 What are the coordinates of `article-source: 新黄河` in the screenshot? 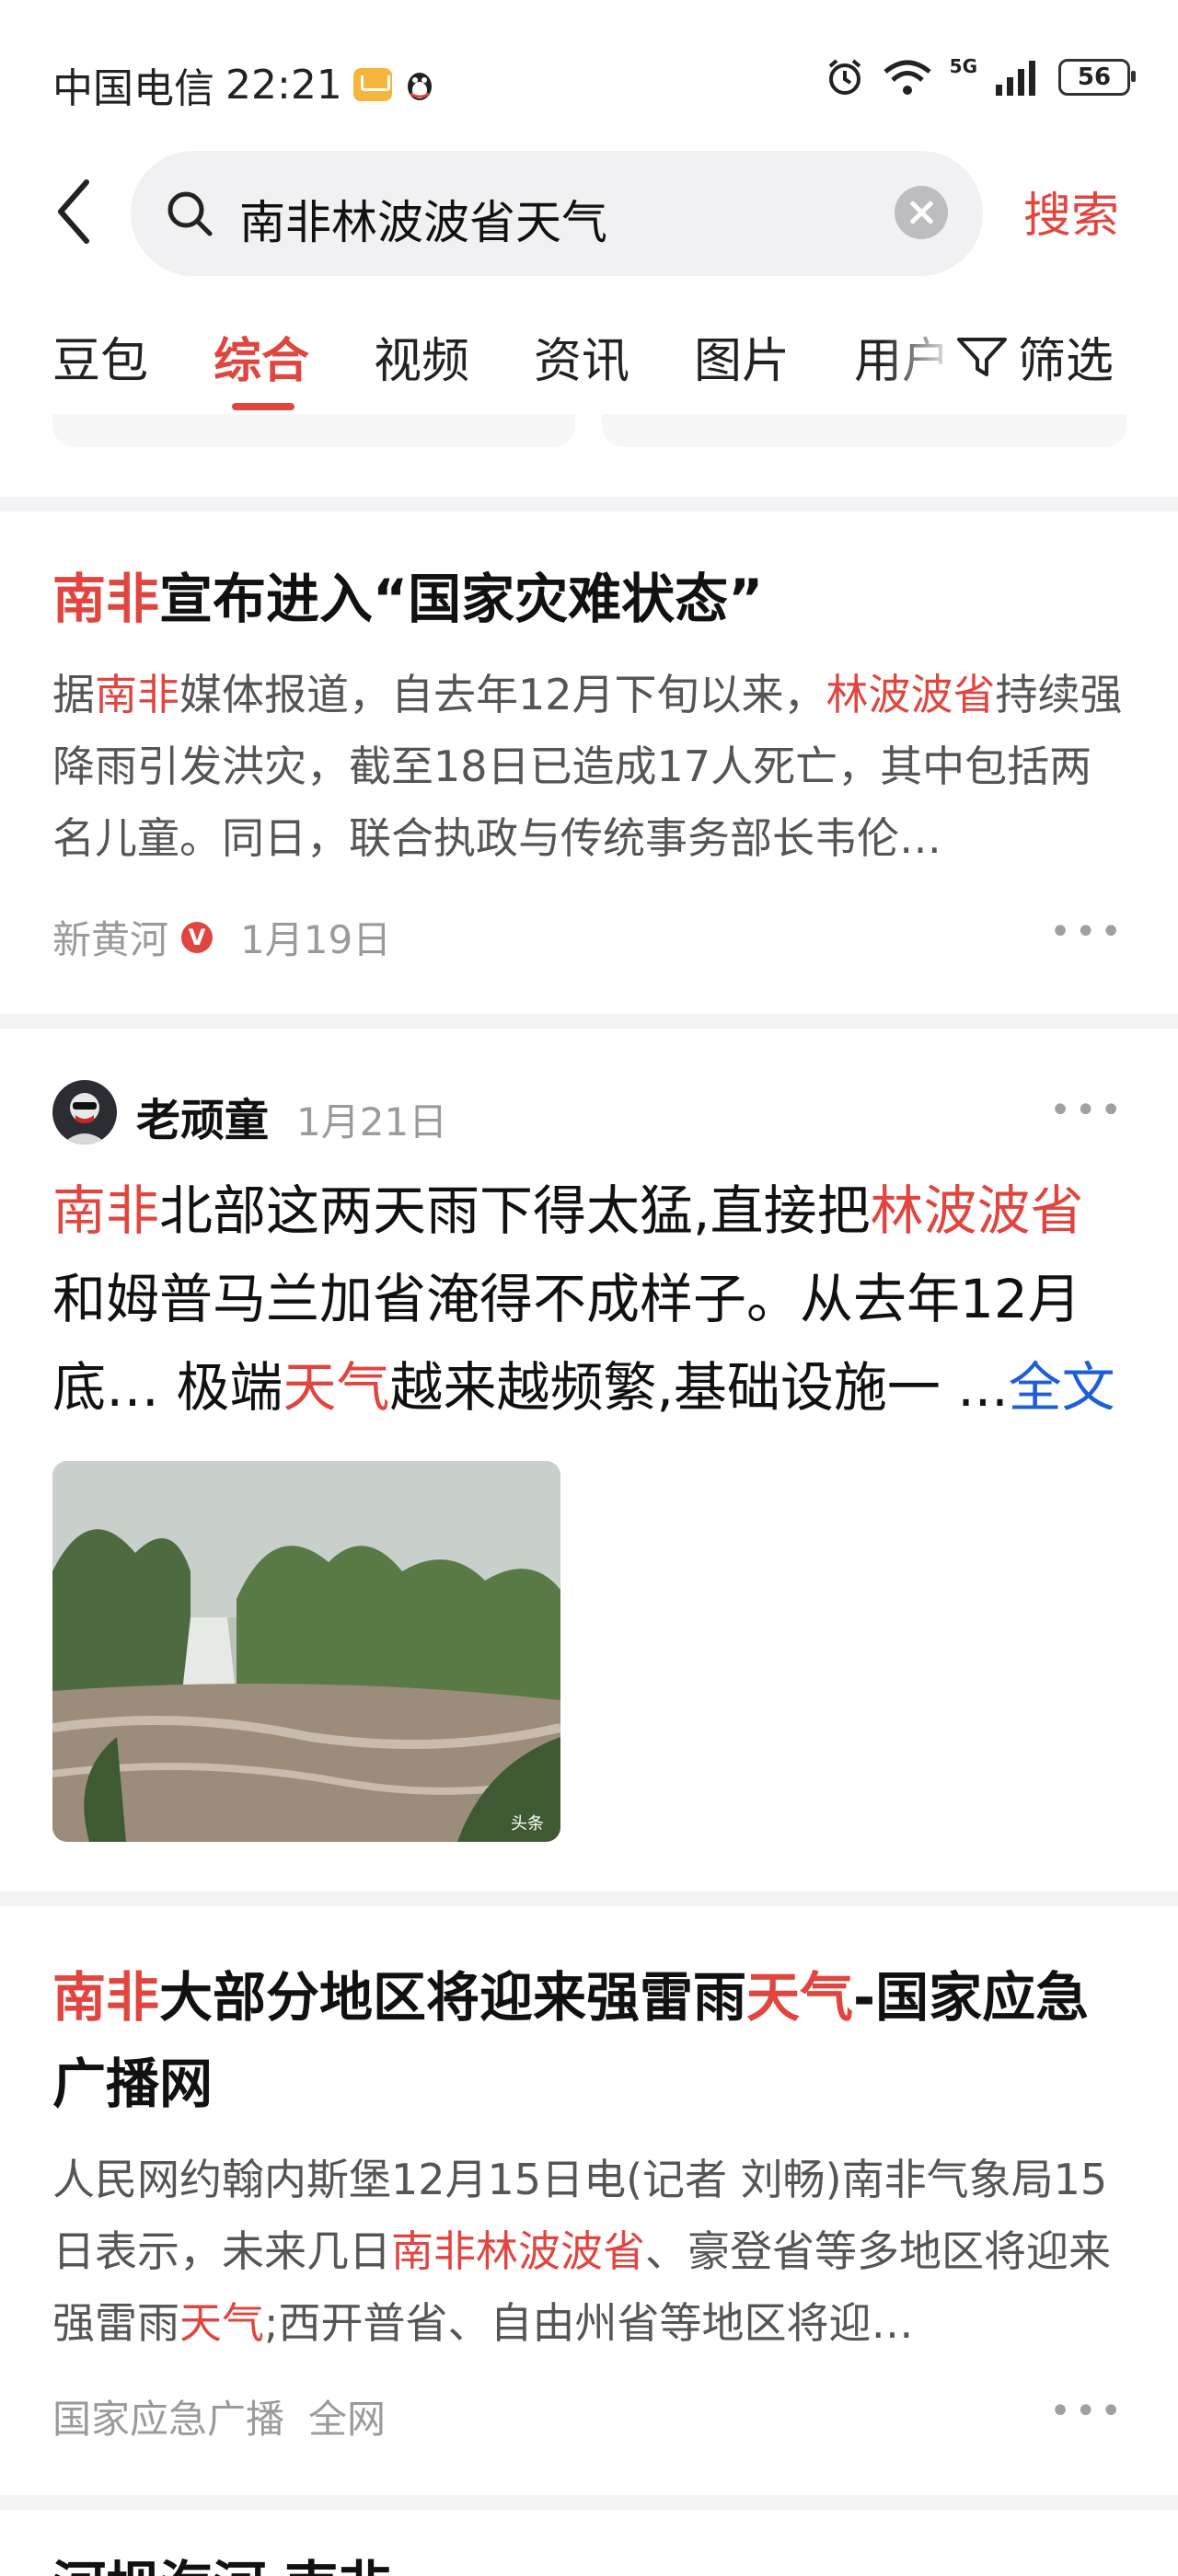 It's located at (110, 937).